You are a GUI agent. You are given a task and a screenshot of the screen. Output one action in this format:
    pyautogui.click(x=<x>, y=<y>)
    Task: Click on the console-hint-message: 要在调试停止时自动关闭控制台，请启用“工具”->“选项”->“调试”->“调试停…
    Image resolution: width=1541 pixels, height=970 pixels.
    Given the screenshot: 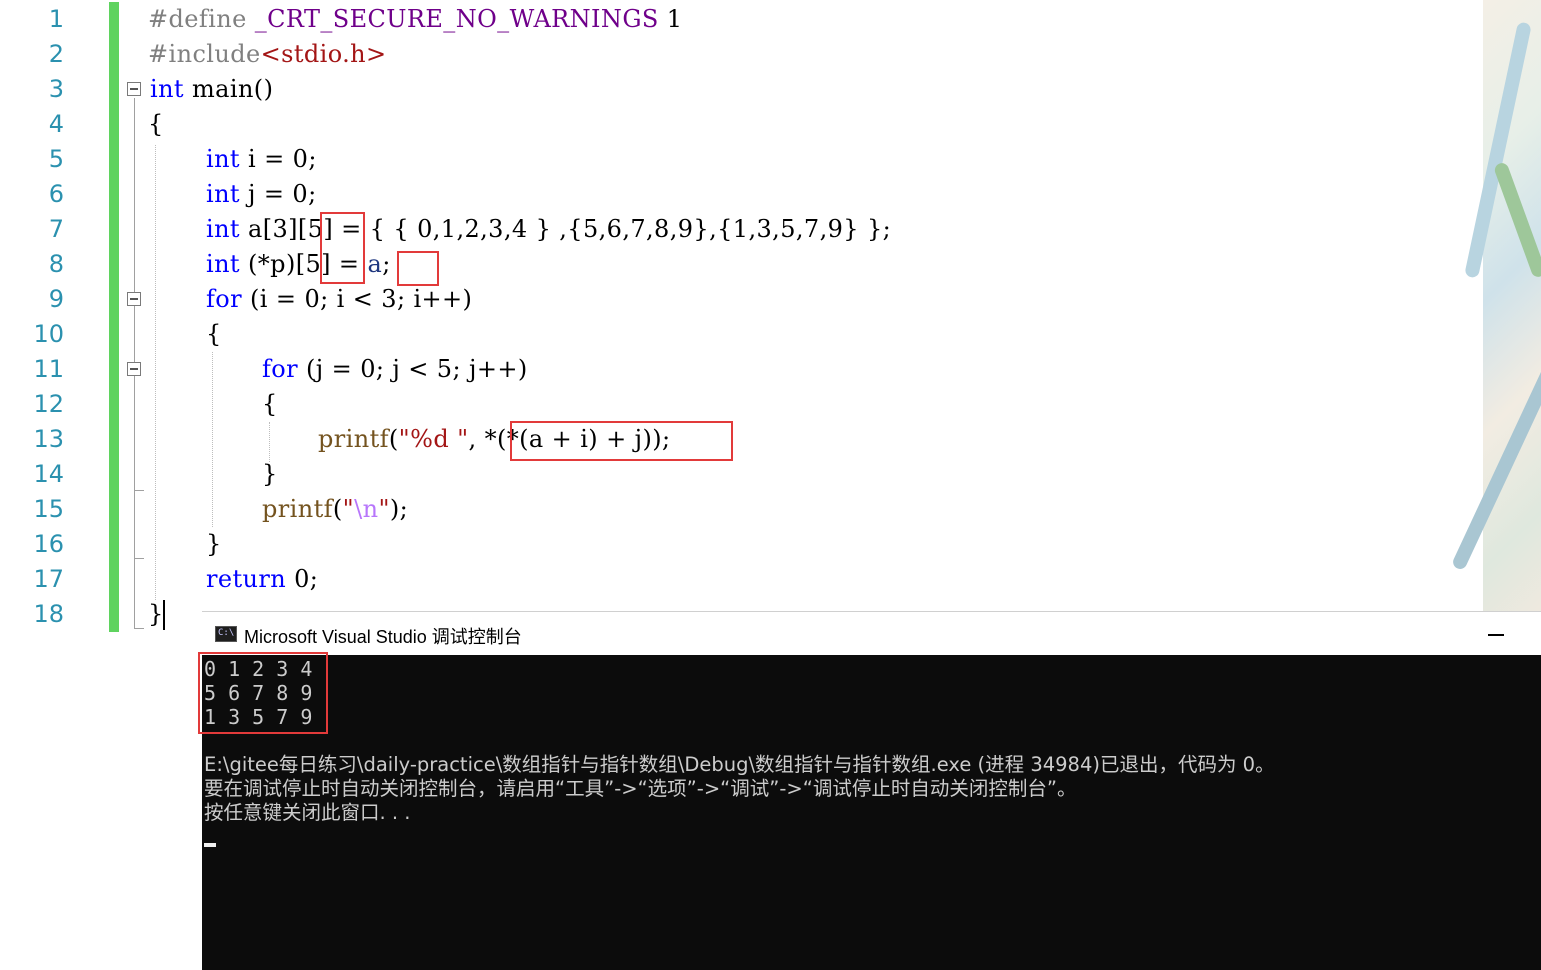 What is the action you would take?
    pyautogui.click(x=640, y=788)
    